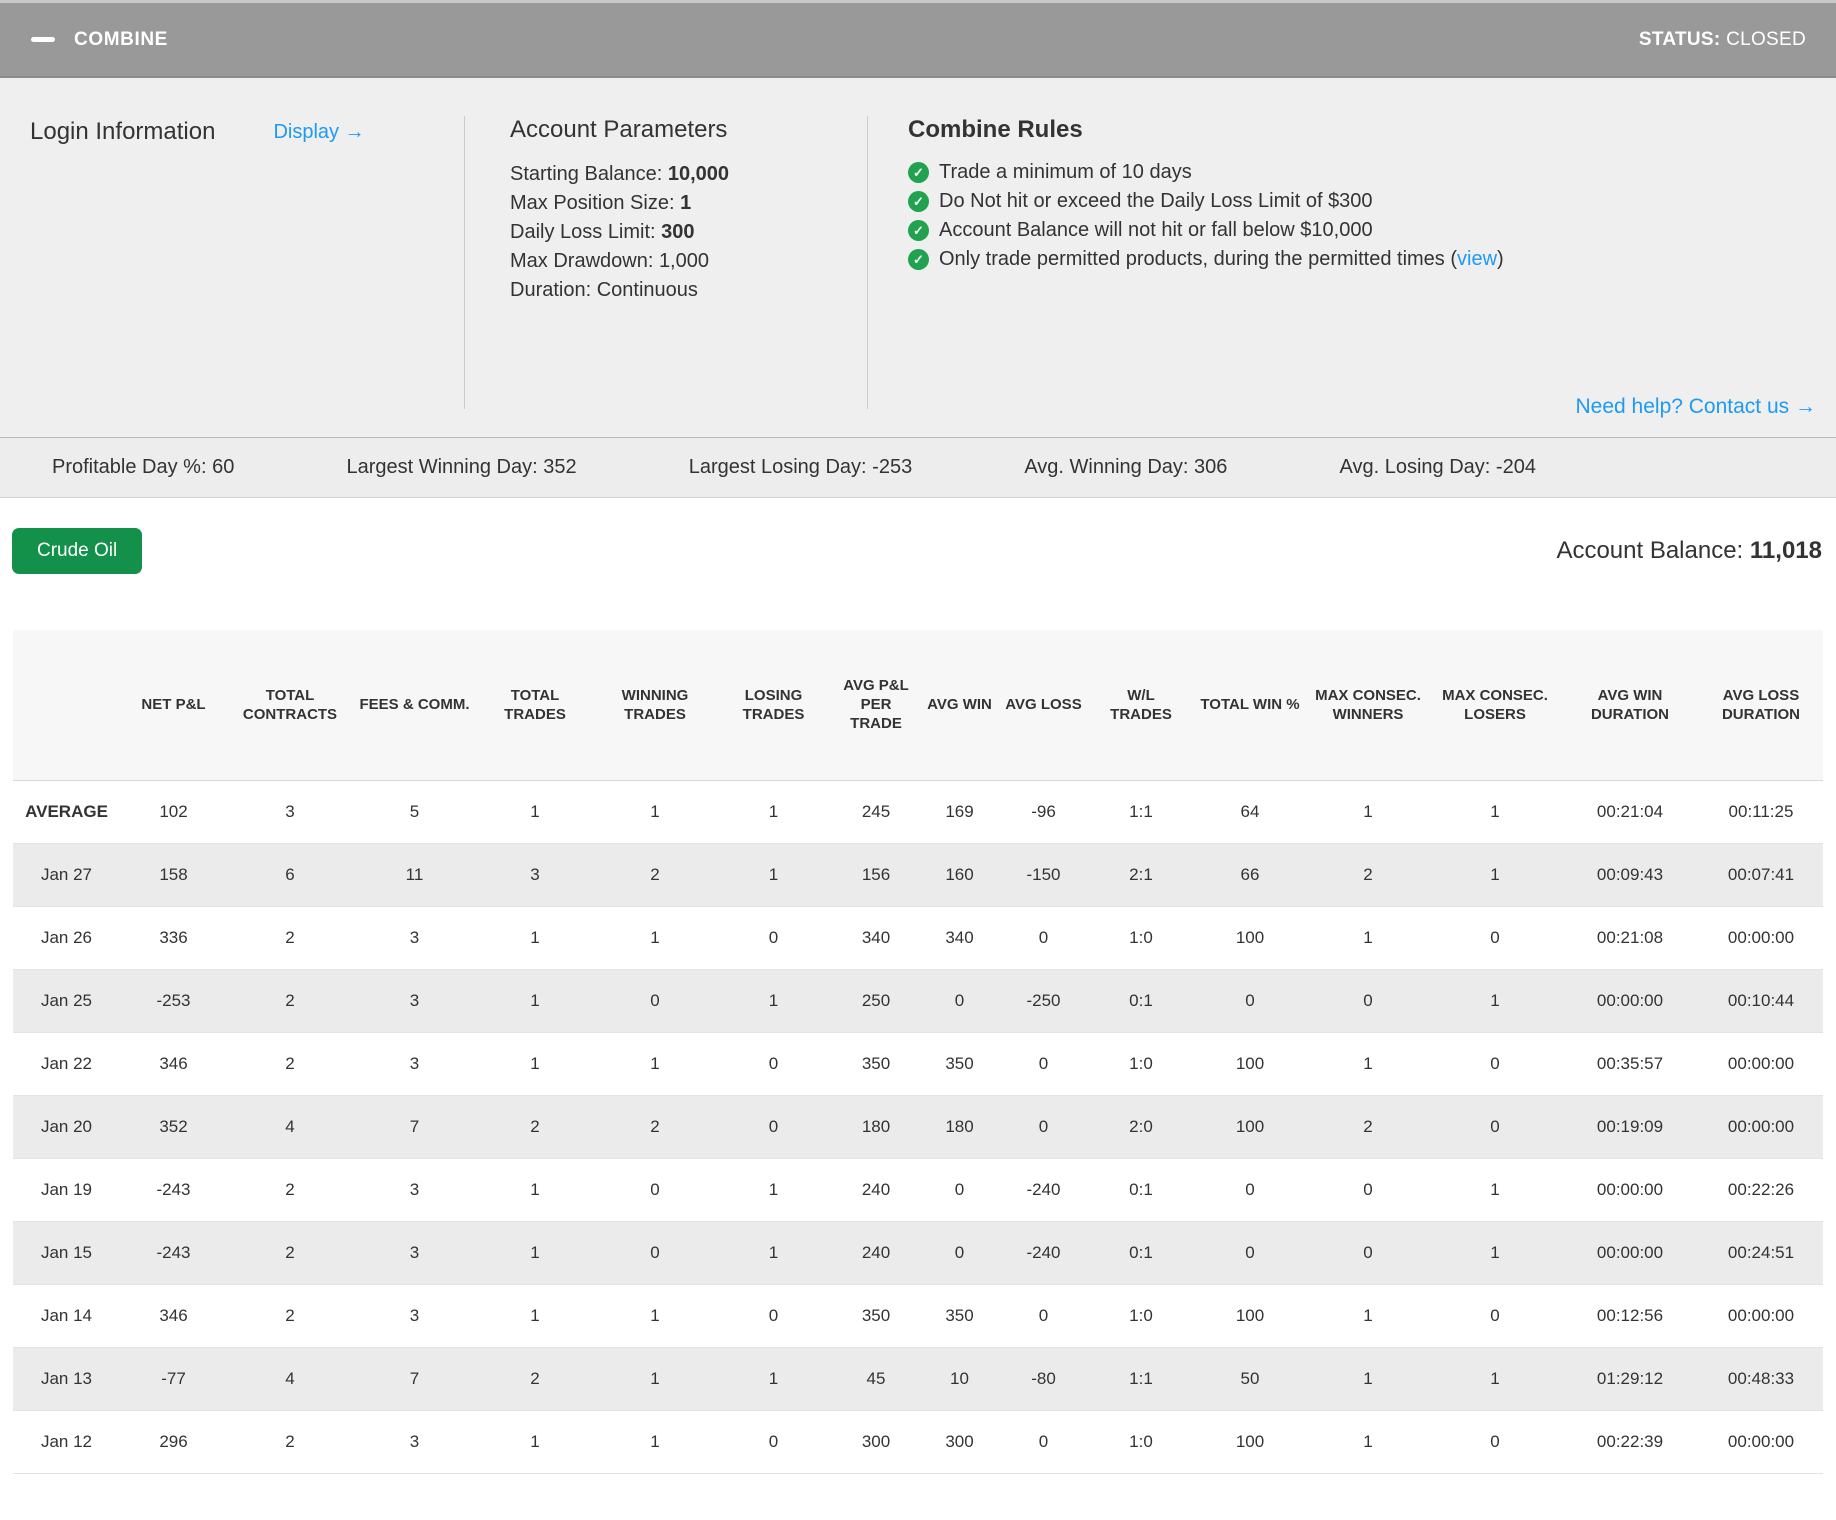 The width and height of the screenshot is (1836, 1520). Describe the element at coordinates (1438, 467) in the screenshot. I see `stat-item: Avg. Losing Day: -204` at that location.